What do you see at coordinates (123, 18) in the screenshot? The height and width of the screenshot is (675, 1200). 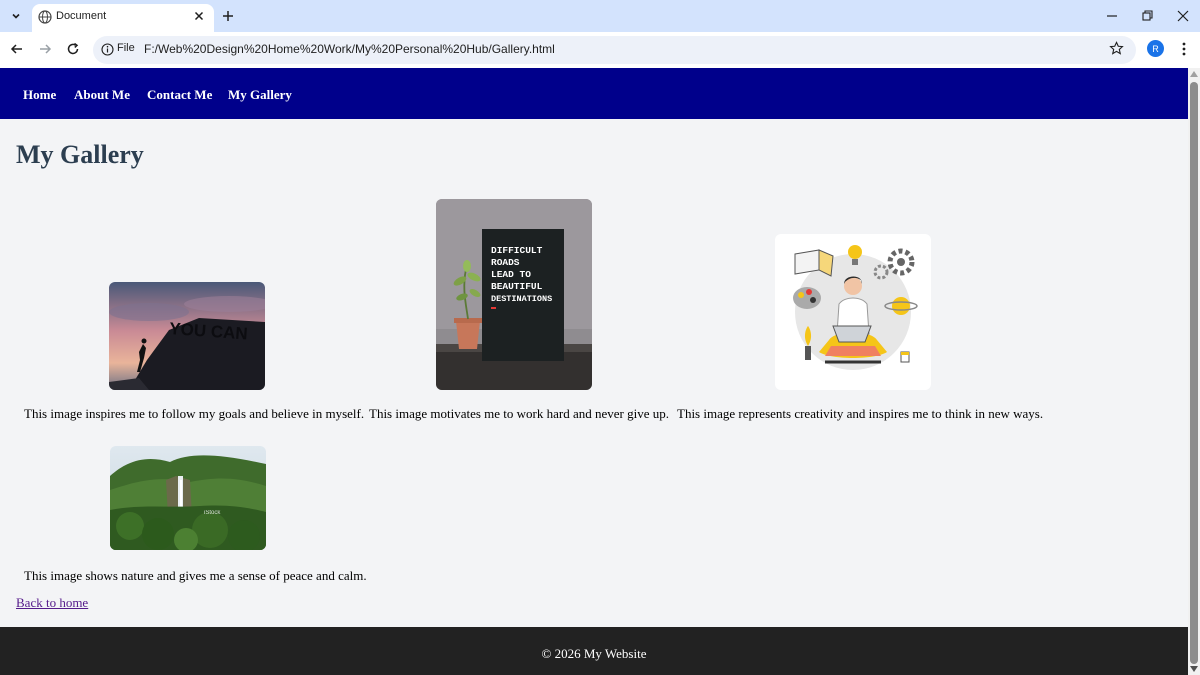 I see `browser-tab: Document` at bounding box center [123, 18].